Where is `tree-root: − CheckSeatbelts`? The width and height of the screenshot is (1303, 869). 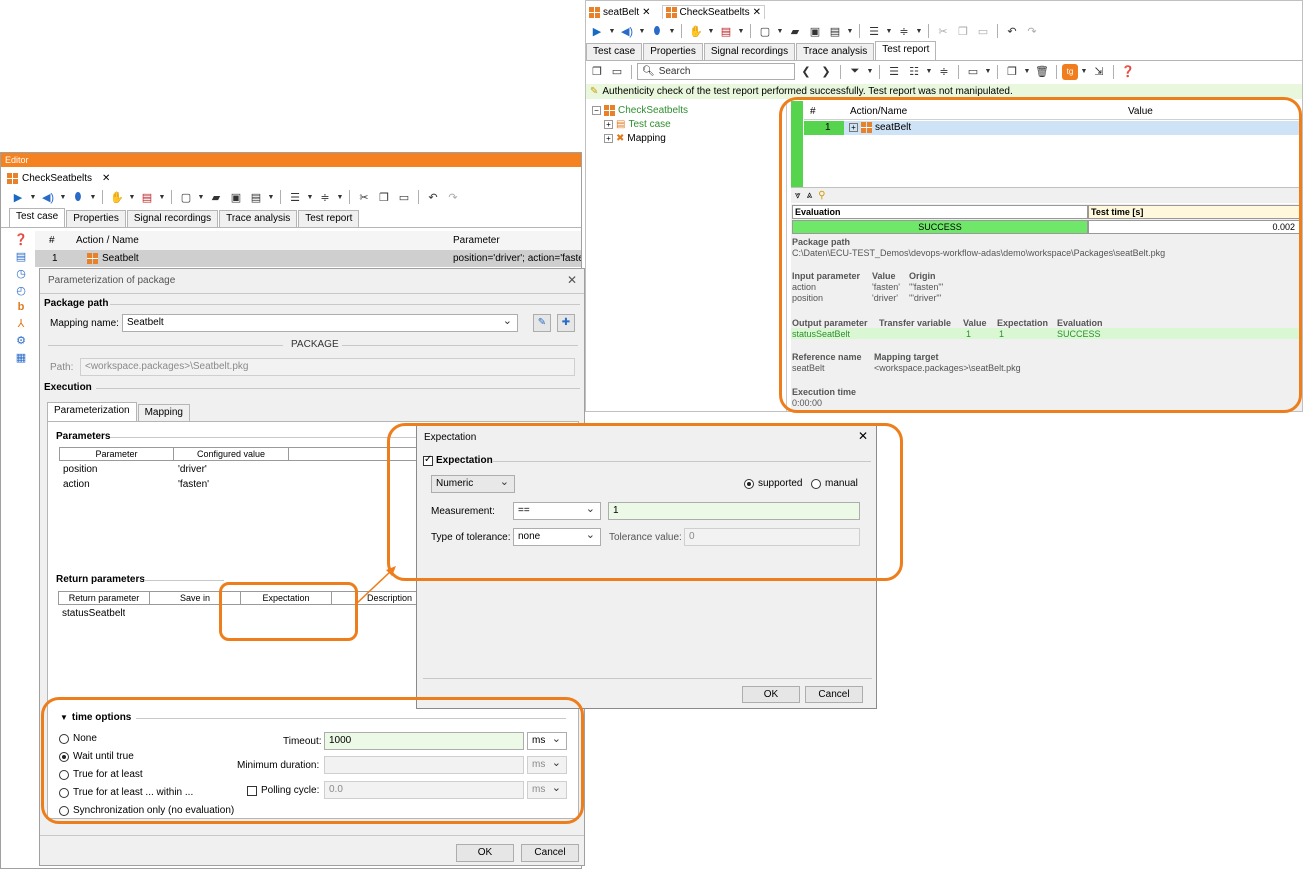
tree-root: − CheckSeatbelts is located at coordinates (640, 110).